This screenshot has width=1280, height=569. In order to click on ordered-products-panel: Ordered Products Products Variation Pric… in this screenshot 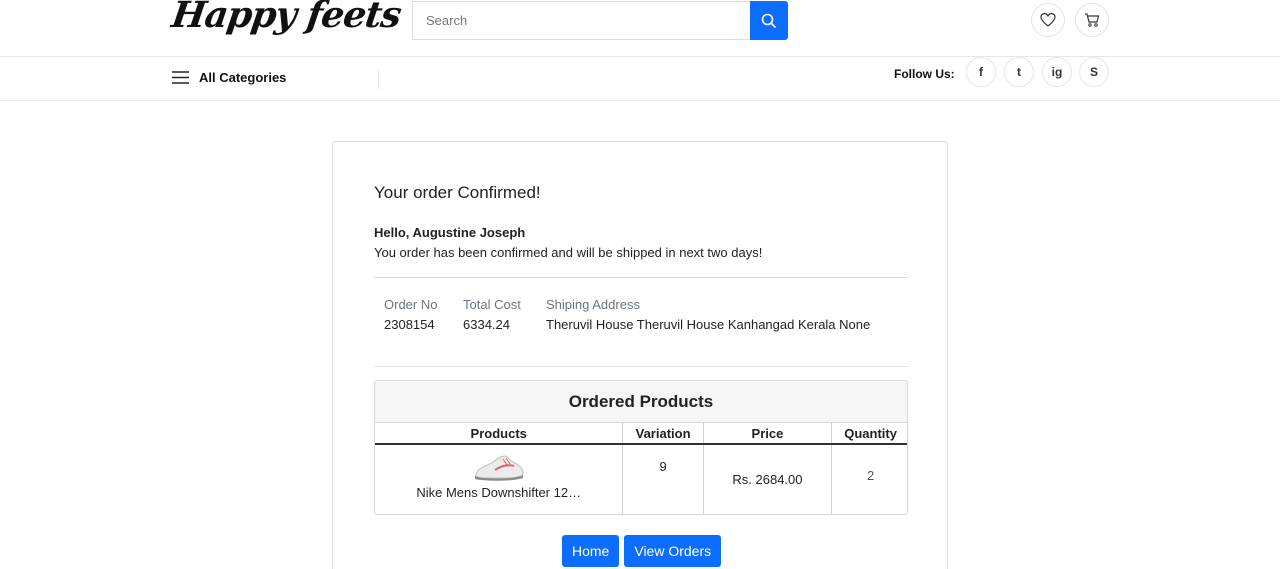, I will do `click(641, 447)`.